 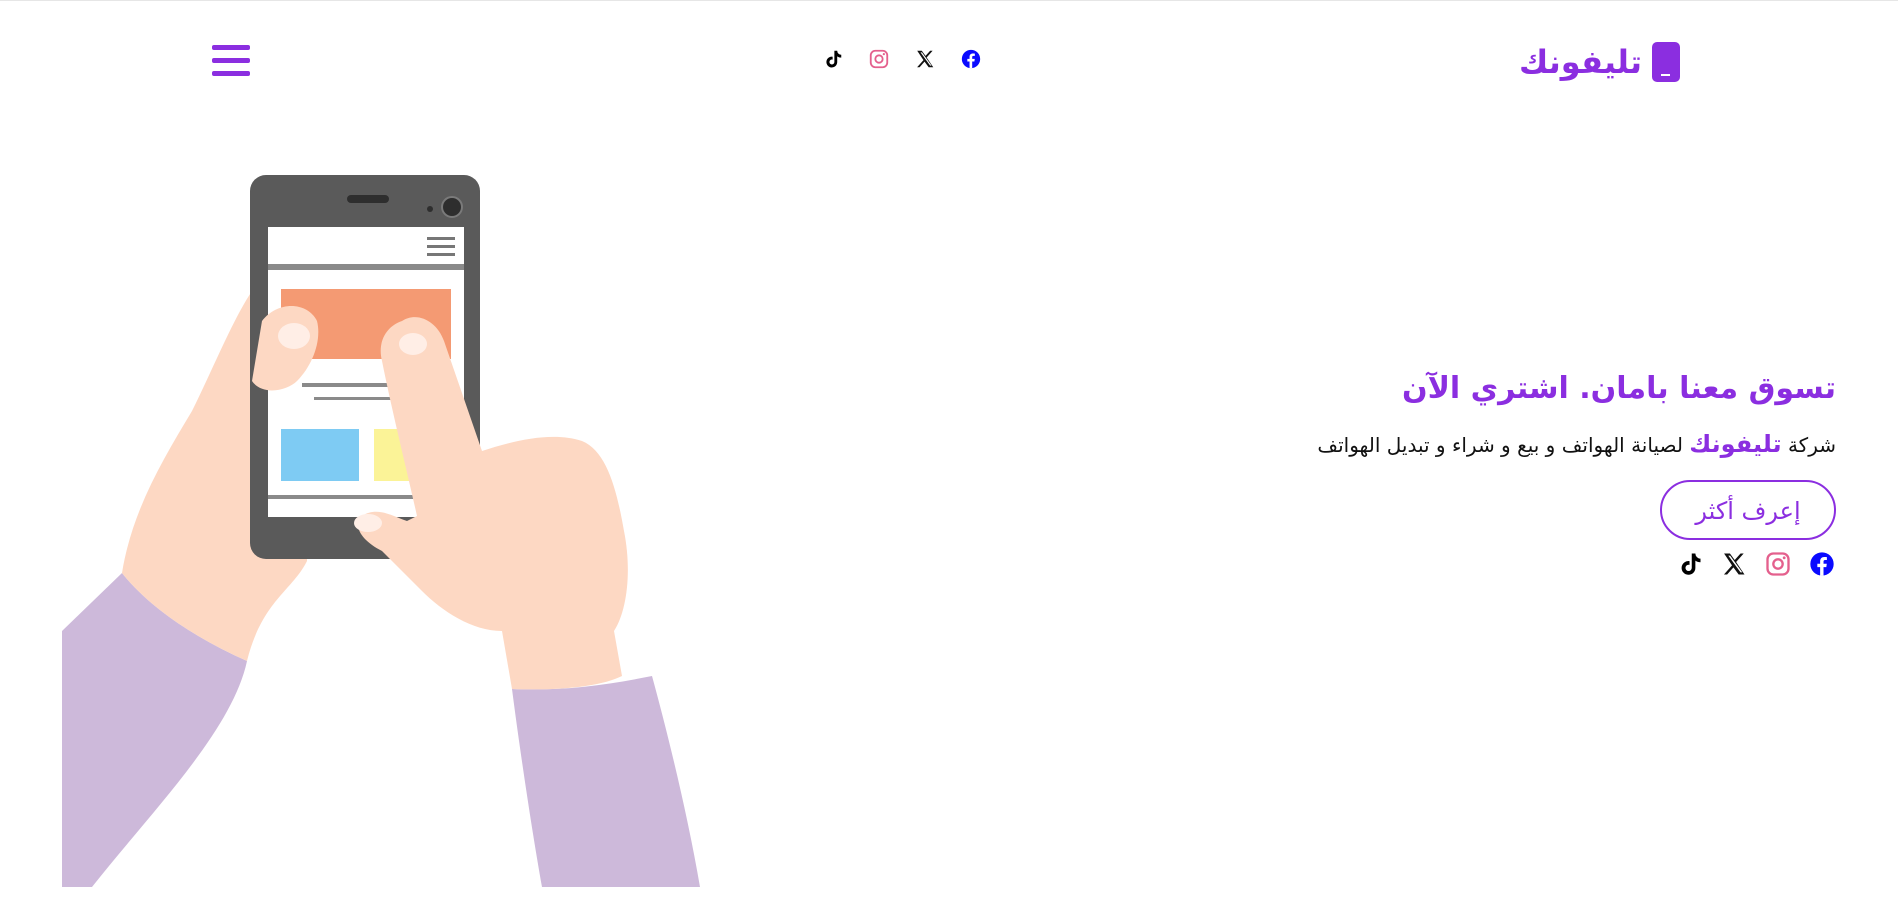 I want to click on hero-instagram-link, so click(x=1778, y=564).